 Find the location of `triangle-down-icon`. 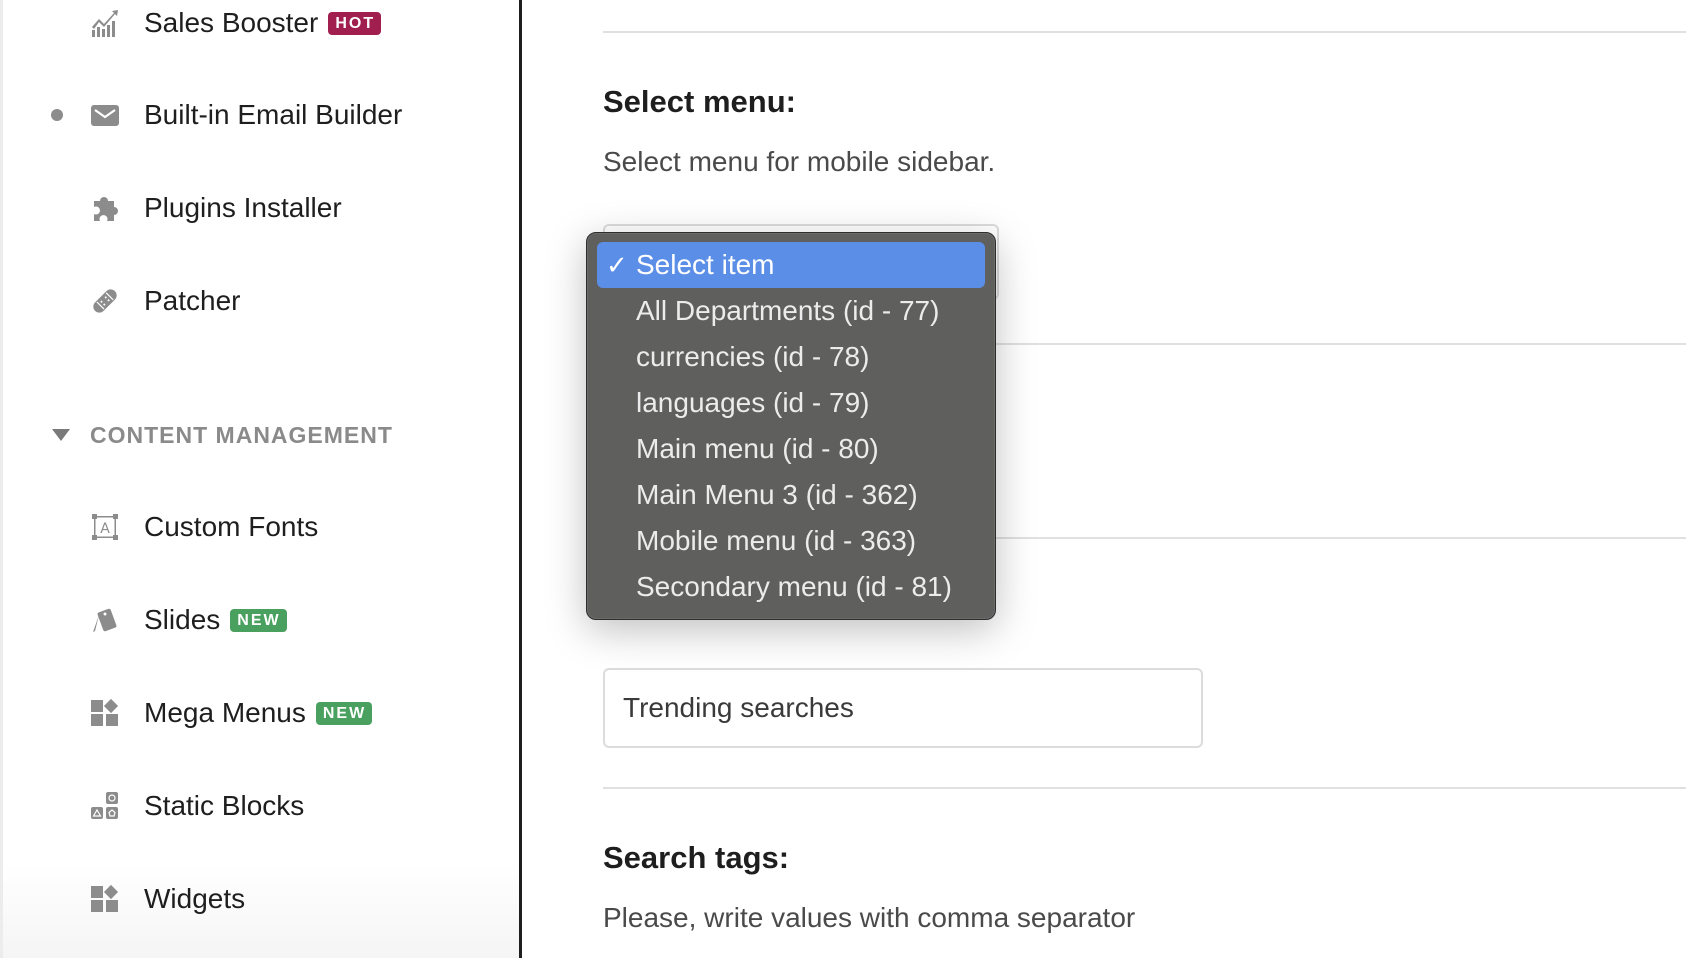

triangle-down-icon is located at coordinates (61, 435).